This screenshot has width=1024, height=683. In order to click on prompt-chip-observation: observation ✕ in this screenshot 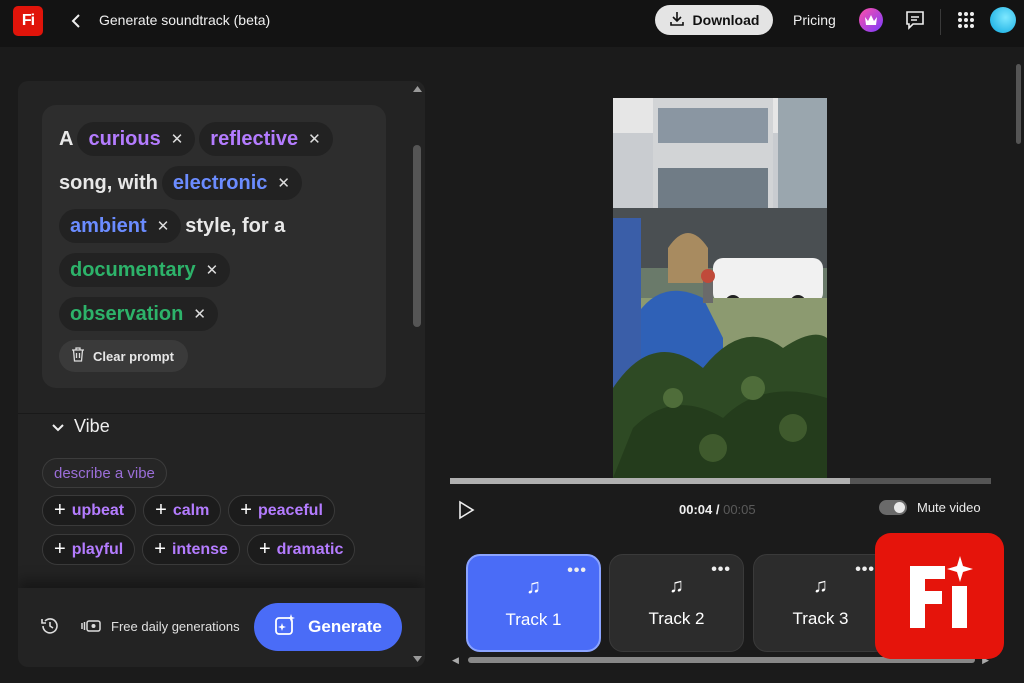, I will do `click(138, 314)`.